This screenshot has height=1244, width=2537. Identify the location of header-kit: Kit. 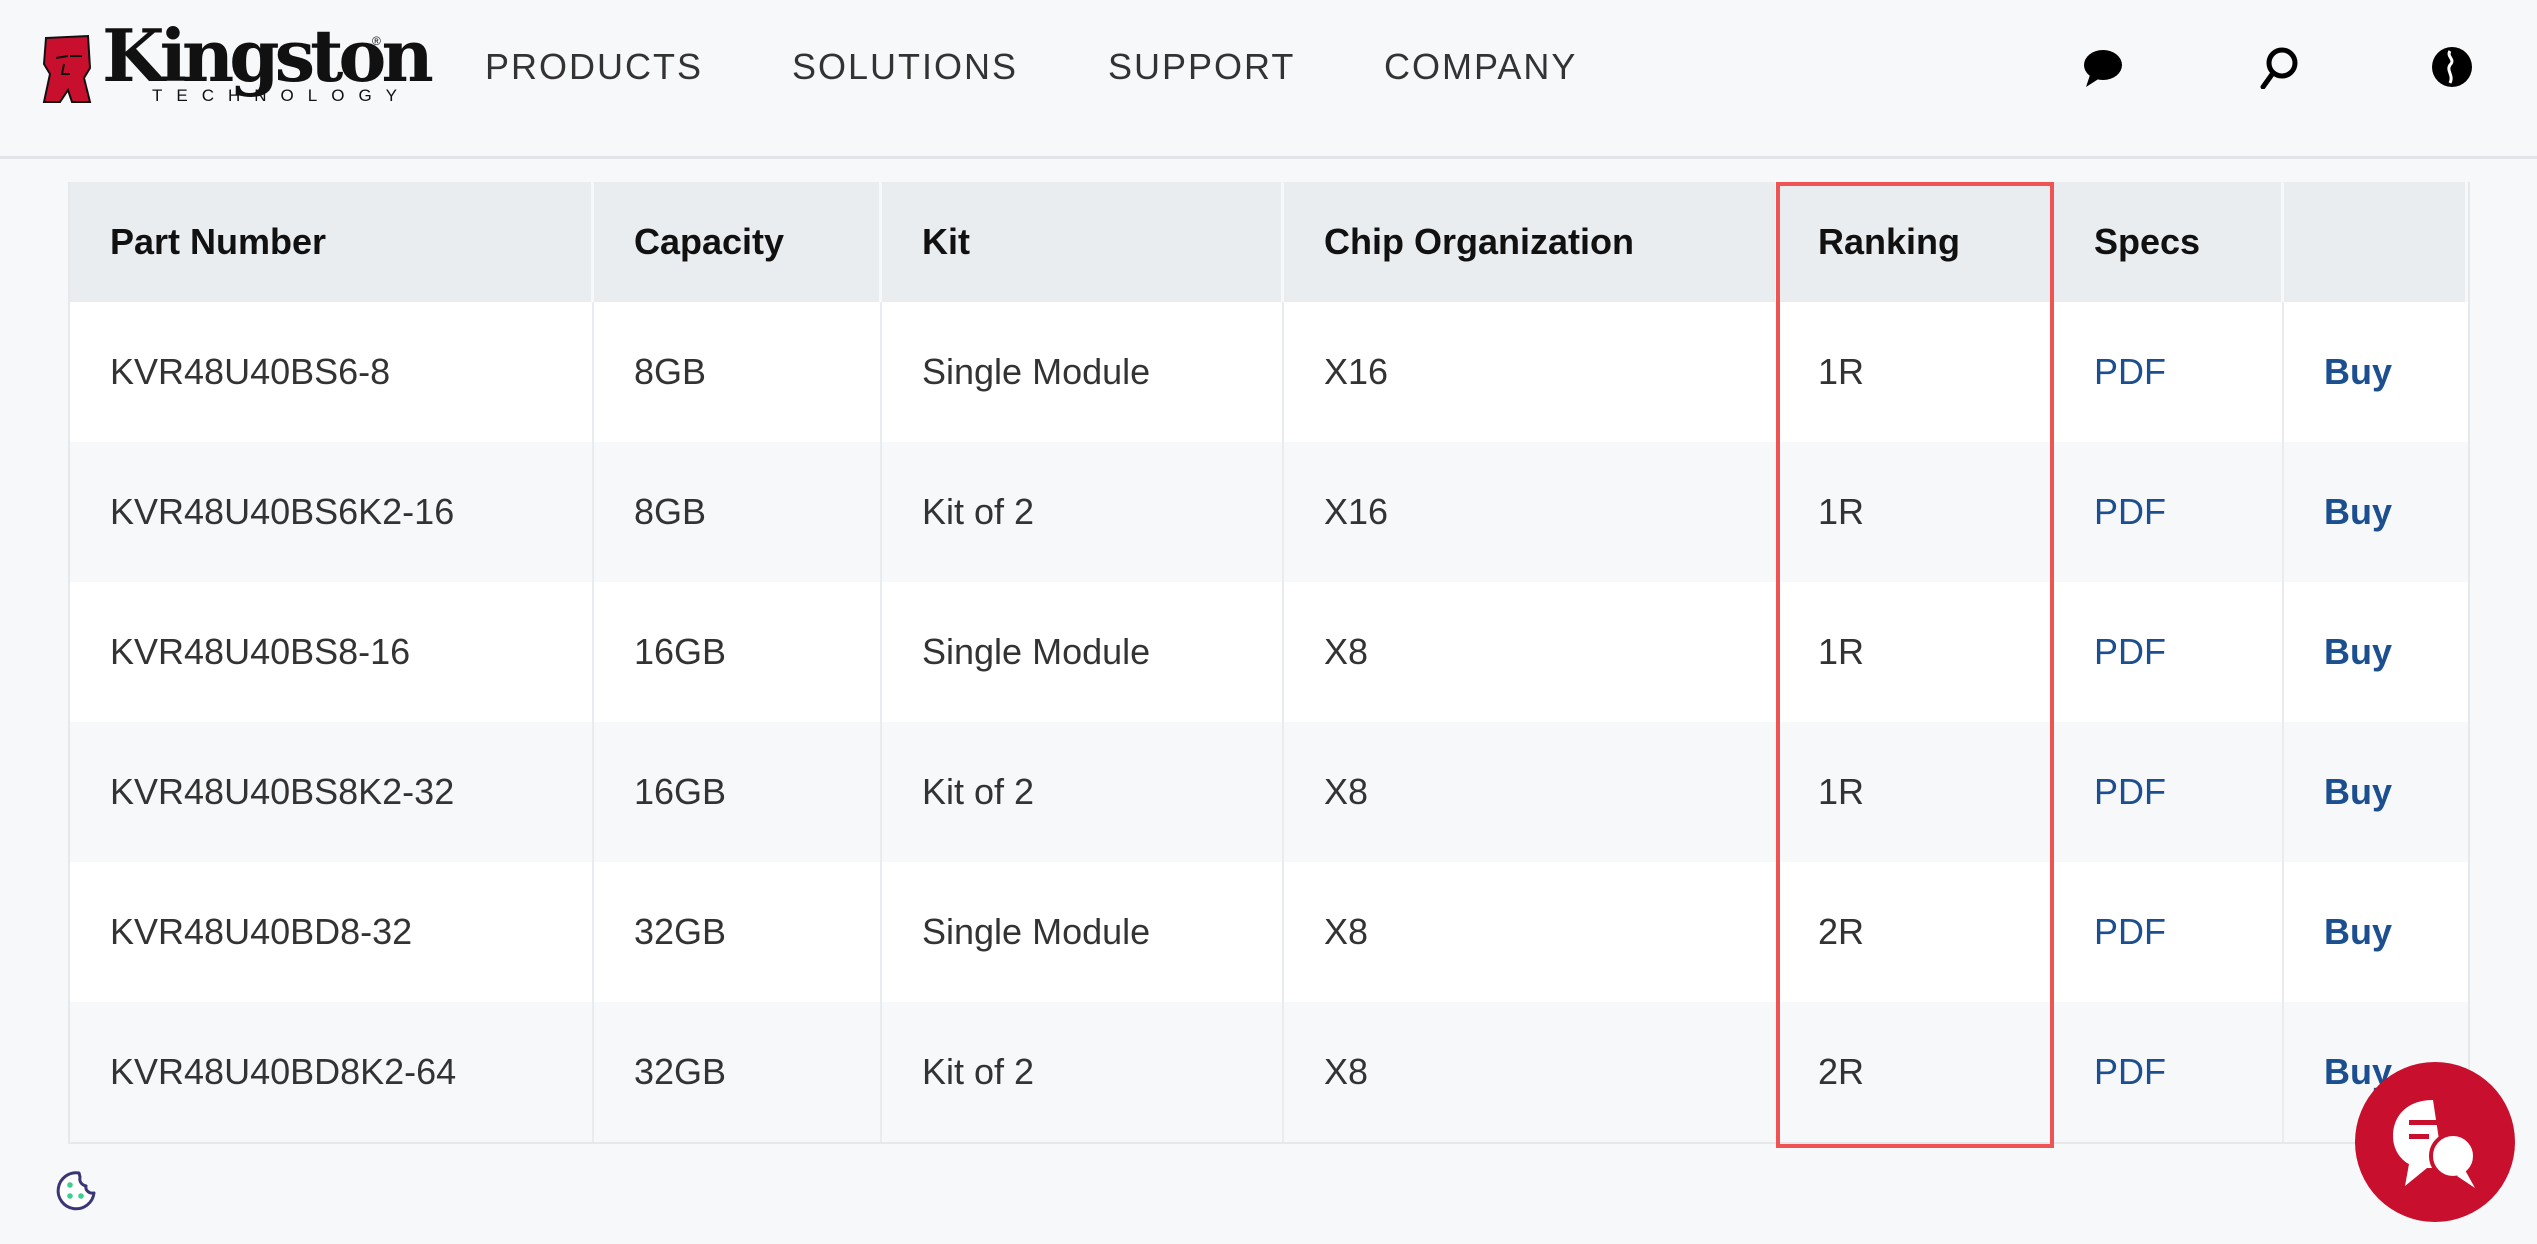
(1083, 242).